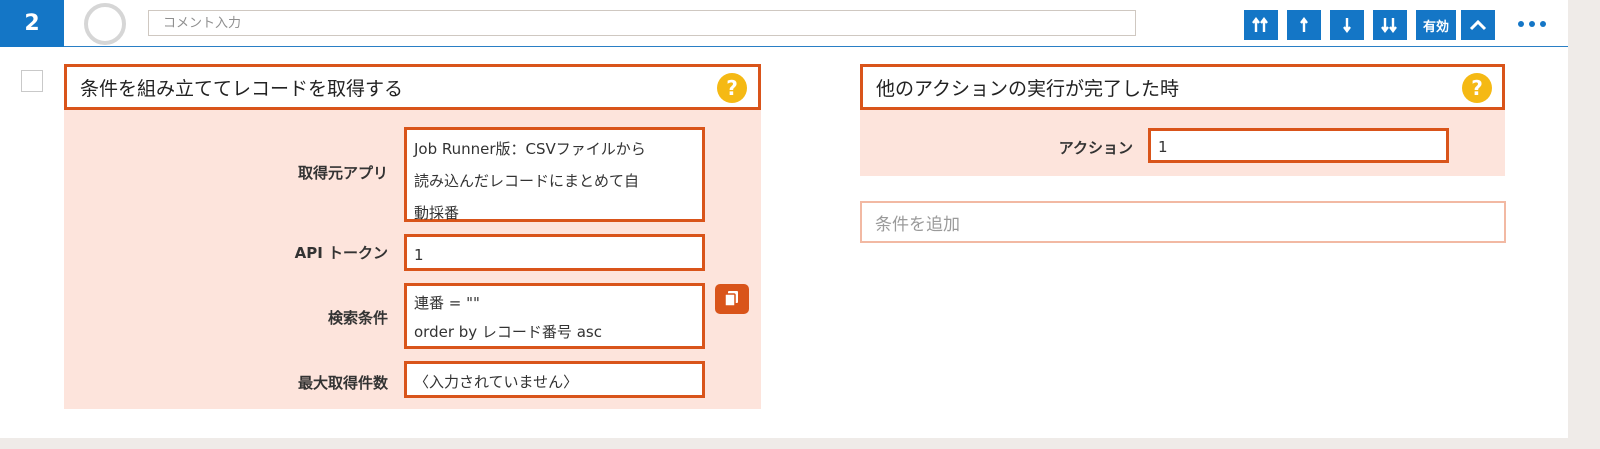  I want to click on enable-label: 有効, so click(1435, 27).